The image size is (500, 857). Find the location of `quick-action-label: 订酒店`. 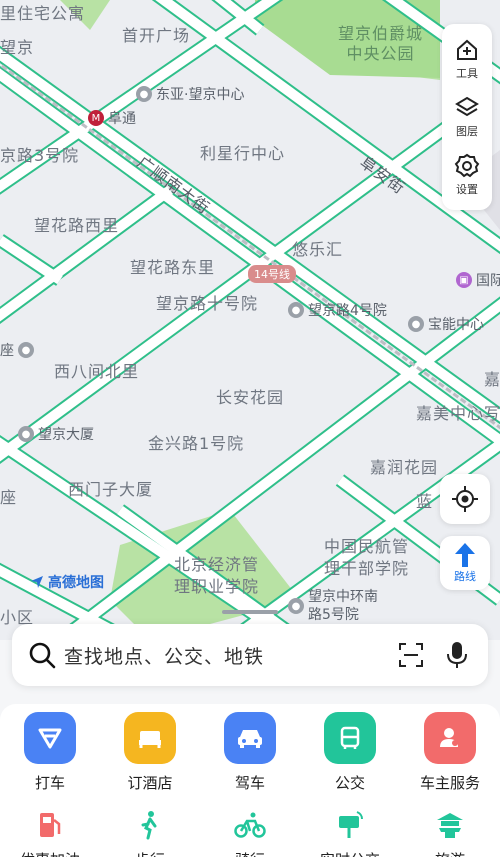

quick-action-label: 订酒店 is located at coordinates (150, 783).